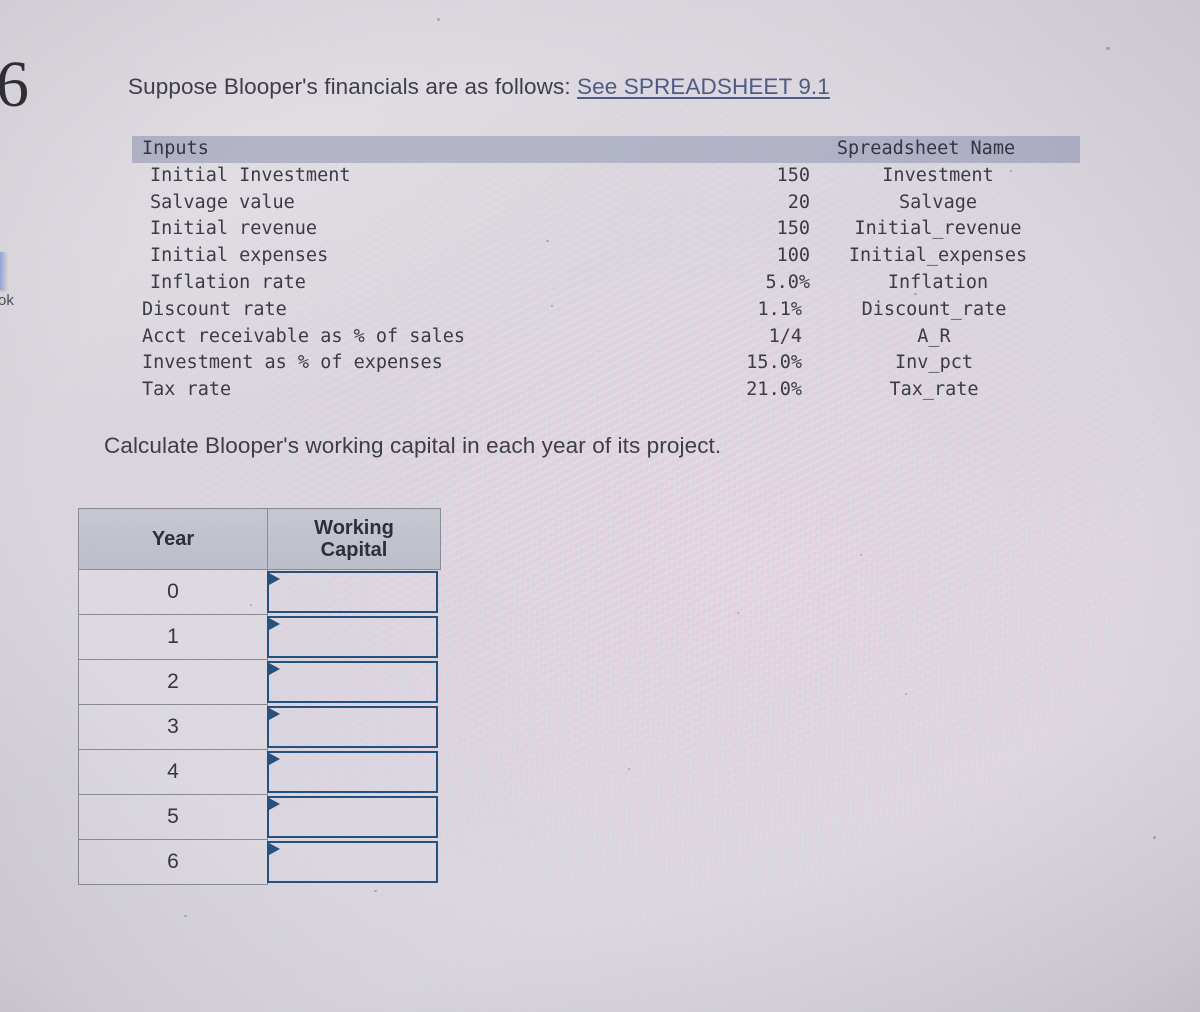 This screenshot has height=1012, width=1200. I want to click on inputs-row-spreadsheet-name: Initial_revenue, so click(938, 229).